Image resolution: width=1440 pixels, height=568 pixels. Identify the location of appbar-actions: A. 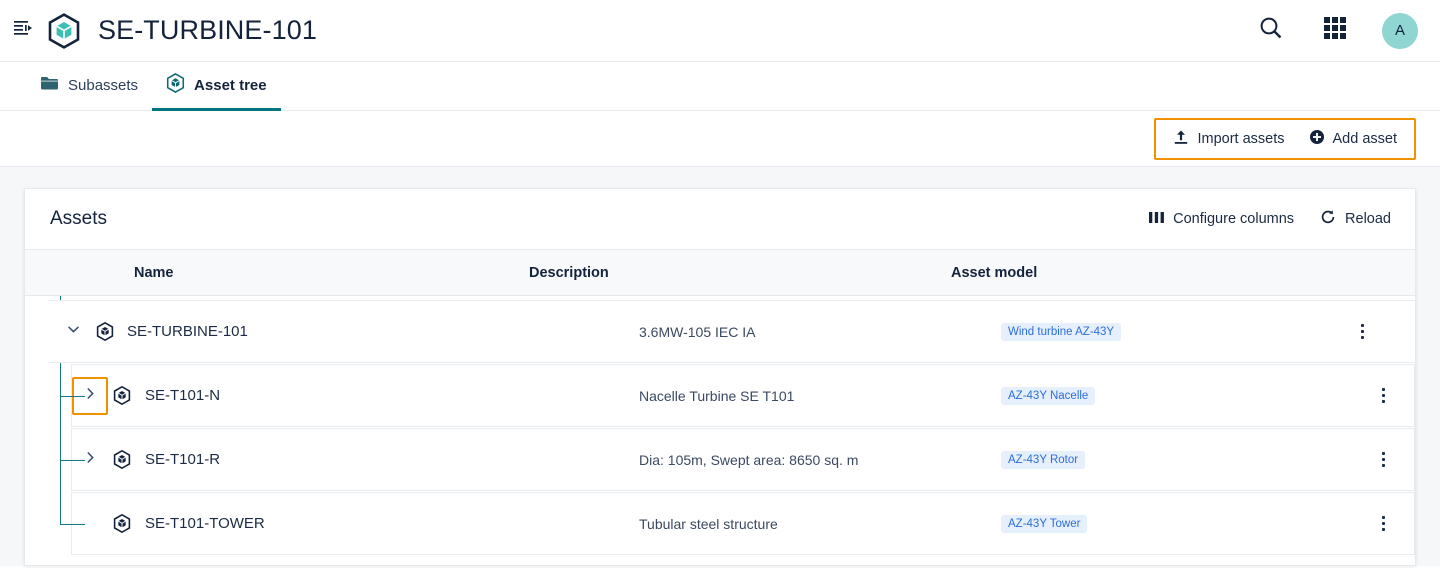
(1336, 30).